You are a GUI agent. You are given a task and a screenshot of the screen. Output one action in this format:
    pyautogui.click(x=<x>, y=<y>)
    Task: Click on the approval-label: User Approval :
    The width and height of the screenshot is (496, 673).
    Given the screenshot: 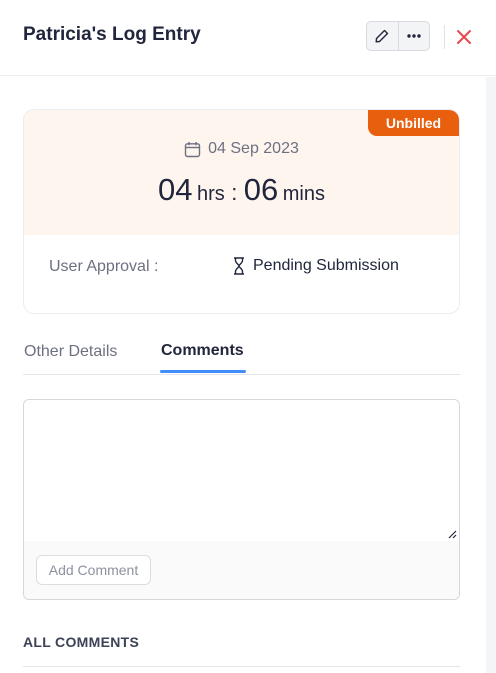 What is the action you would take?
    pyautogui.click(x=104, y=266)
    